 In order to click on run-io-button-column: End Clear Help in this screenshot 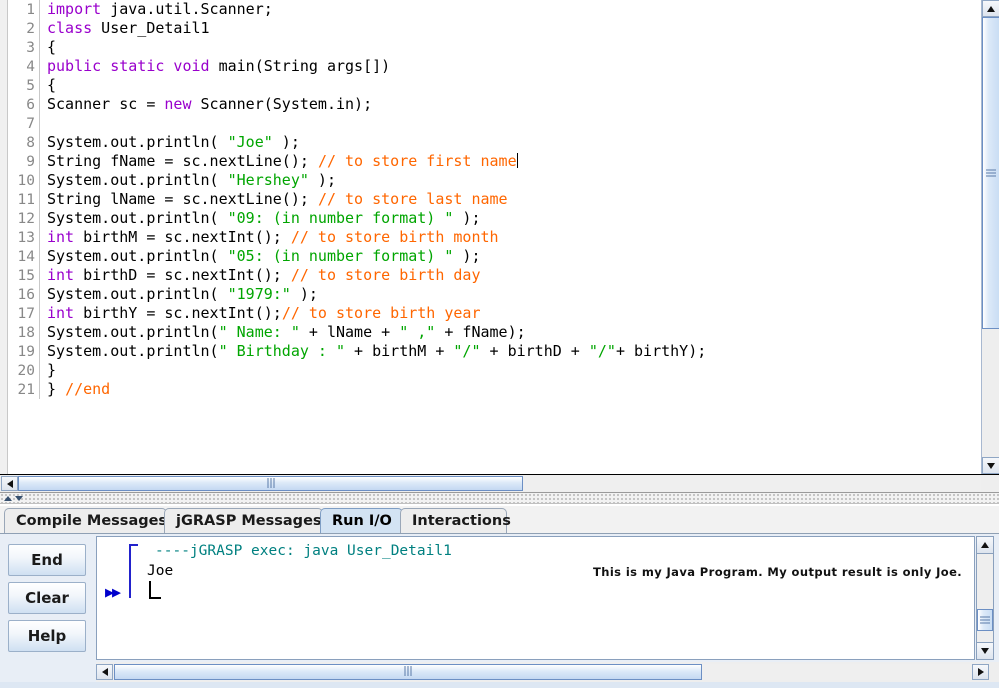, I will do `click(47, 602)`.